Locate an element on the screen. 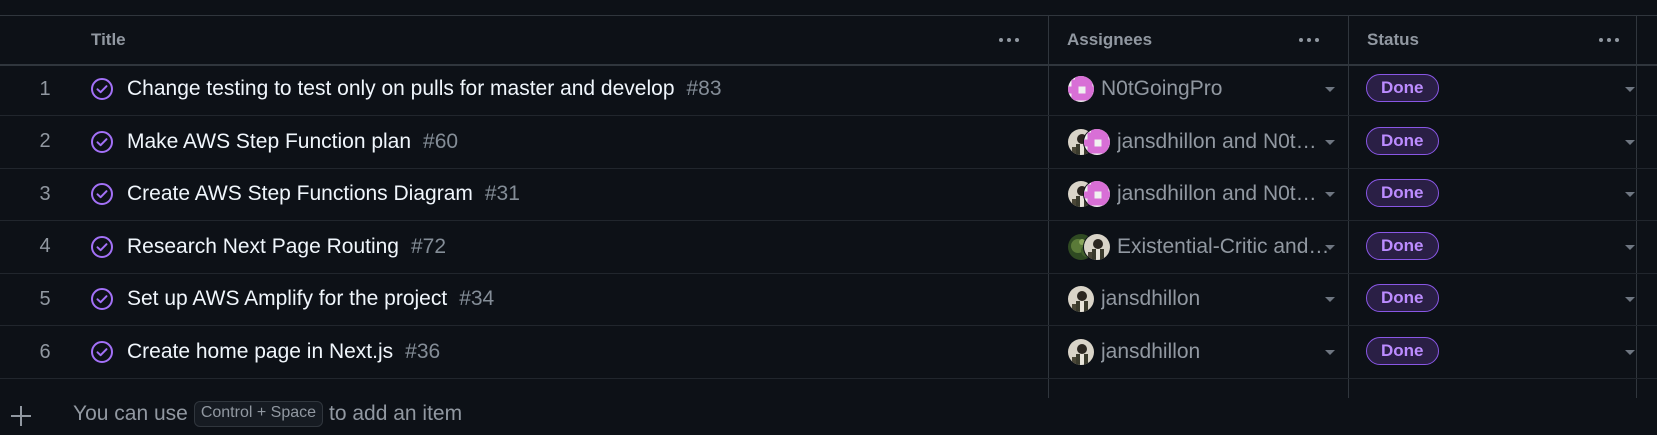 This screenshot has height=435, width=1657. item-title-cell: Research Next Page Routing #72 is located at coordinates (286, 247).